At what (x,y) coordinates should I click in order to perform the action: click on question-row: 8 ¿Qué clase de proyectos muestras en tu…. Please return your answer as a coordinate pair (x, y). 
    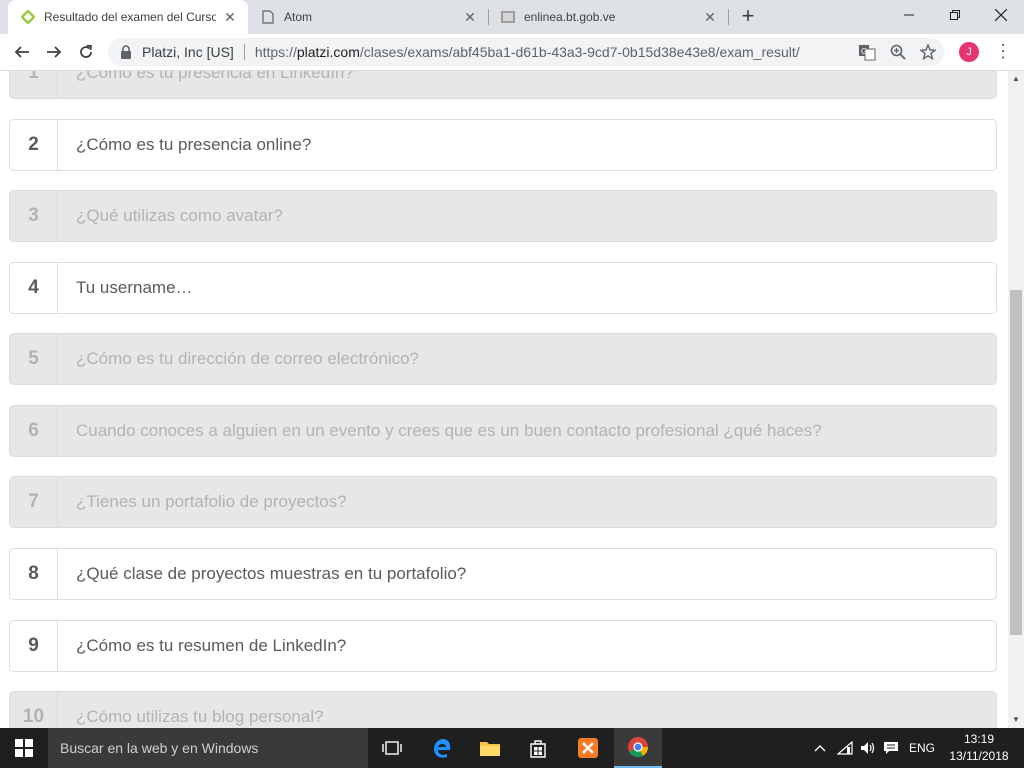
    Looking at the image, I should click on (503, 574).